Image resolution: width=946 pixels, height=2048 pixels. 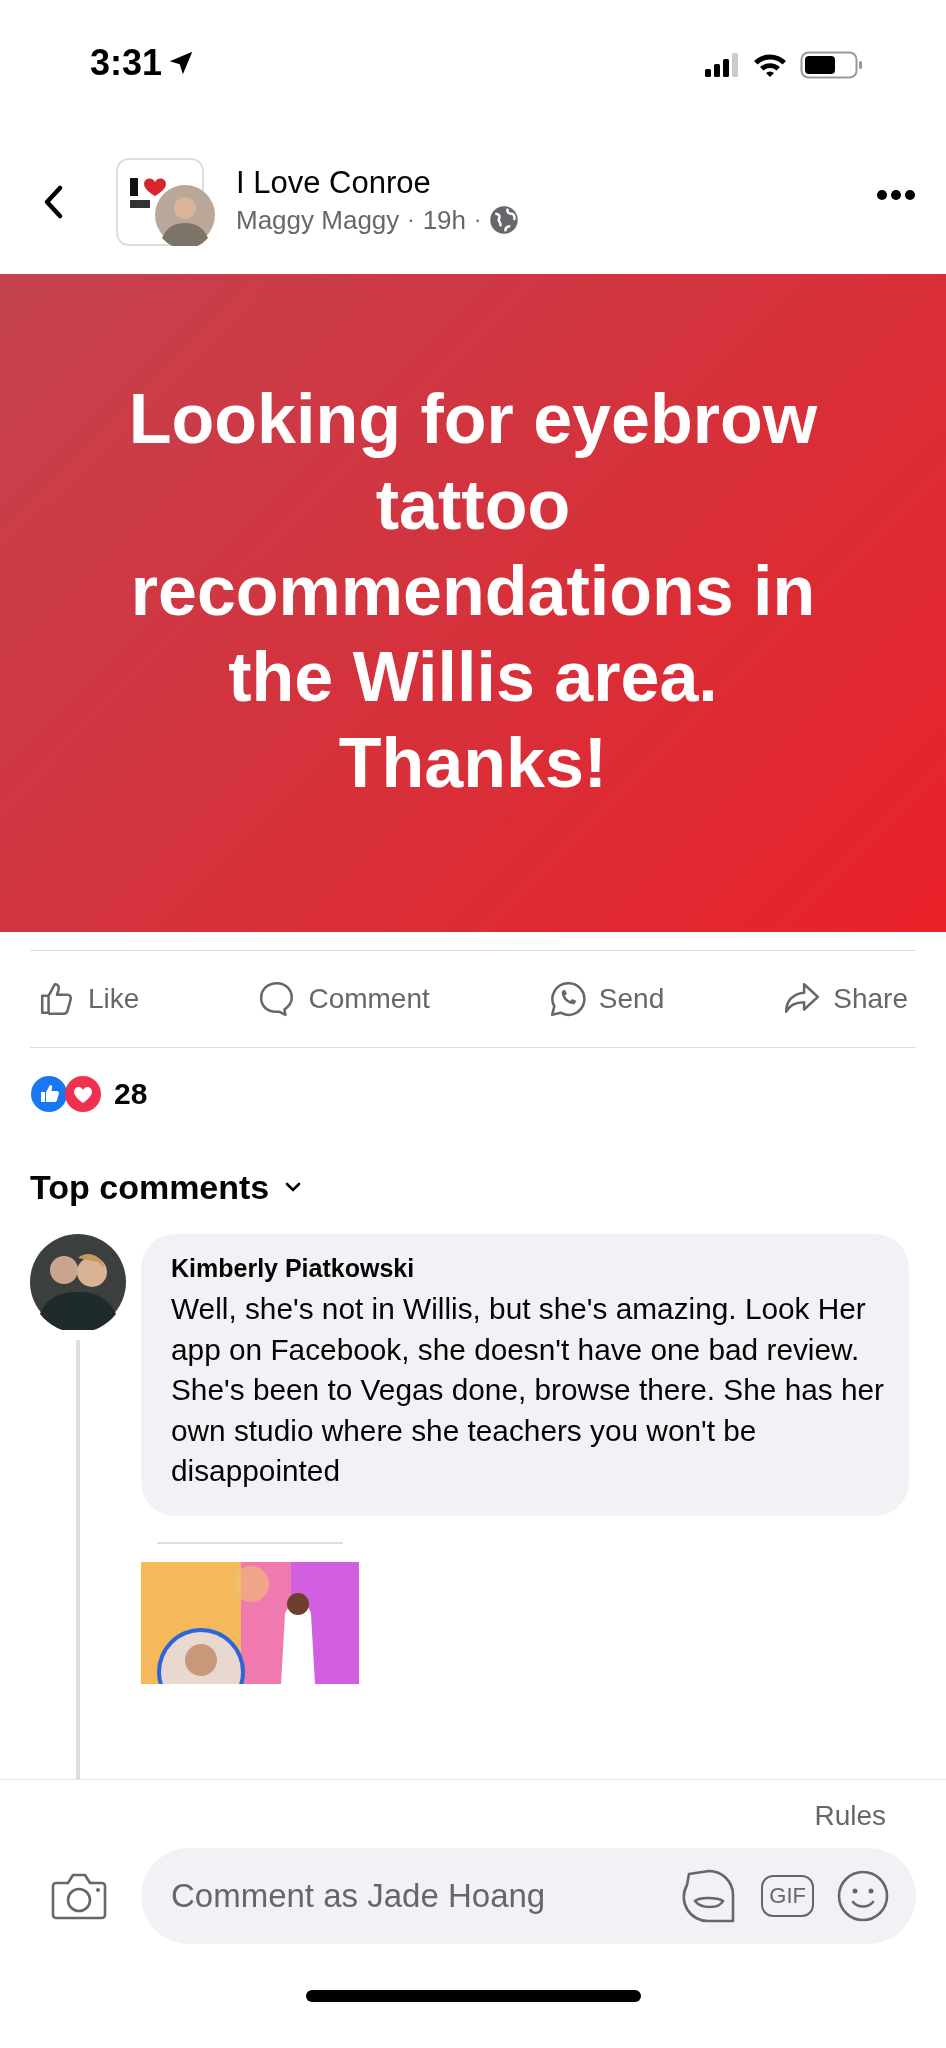 What do you see at coordinates (49, 1094) in the screenshot?
I see `like-reaction-icon` at bounding box center [49, 1094].